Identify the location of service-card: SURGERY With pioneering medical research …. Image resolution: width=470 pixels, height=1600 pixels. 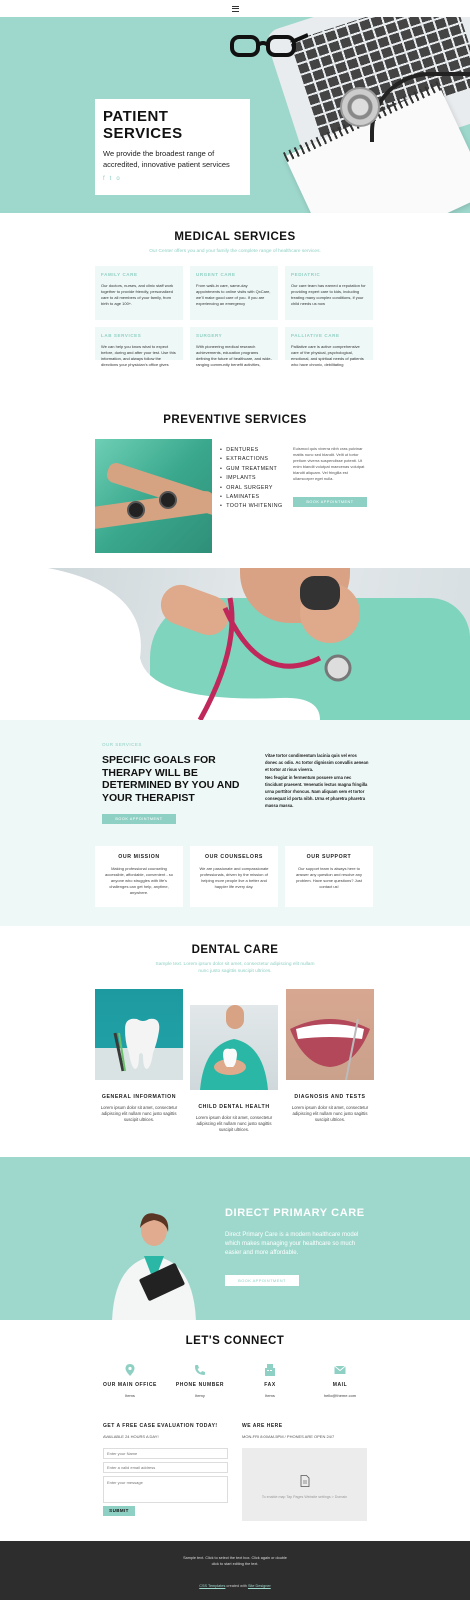
(234, 347).